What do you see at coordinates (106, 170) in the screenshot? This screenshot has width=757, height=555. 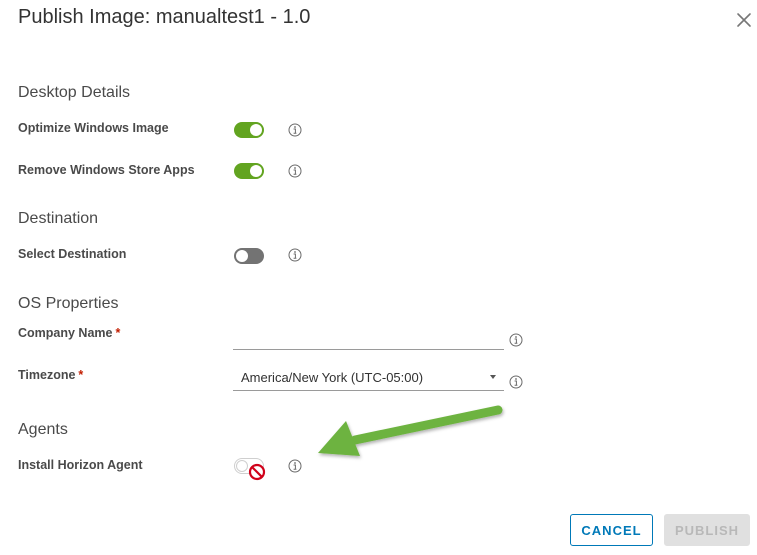 I see `remove-windows-store-apps-label: Remove Windows Store Apps` at bounding box center [106, 170].